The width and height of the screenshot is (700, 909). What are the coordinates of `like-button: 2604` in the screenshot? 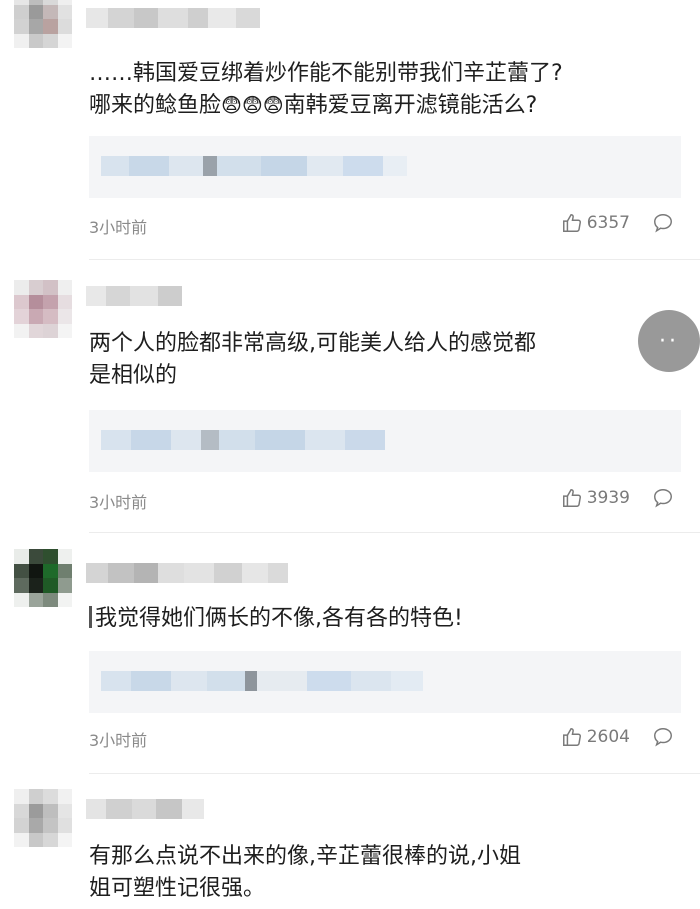 It's located at (595, 737).